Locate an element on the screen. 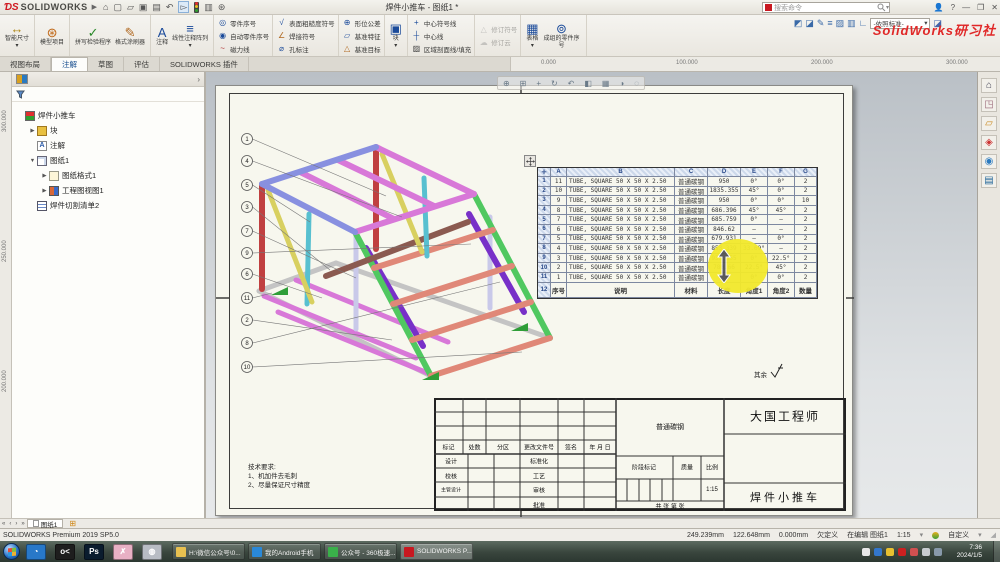 The image size is (1000, 562). row-number: 3 is located at coordinates (544, 201).